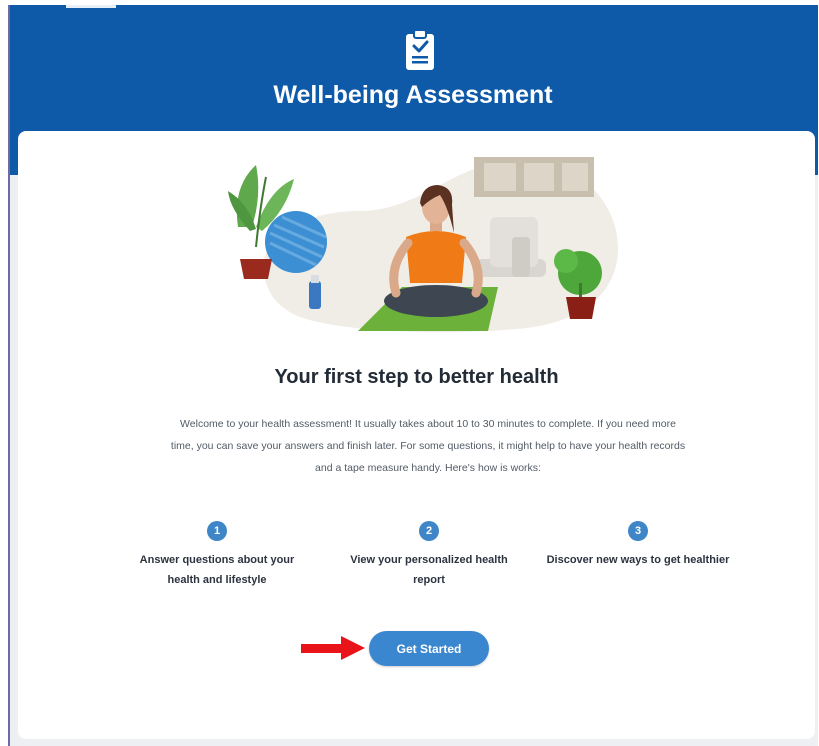 This screenshot has width=819, height=746. What do you see at coordinates (638, 560) in the screenshot?
I see `step-text: Discover new ways to get healthier` at bounding box center [638, 560].